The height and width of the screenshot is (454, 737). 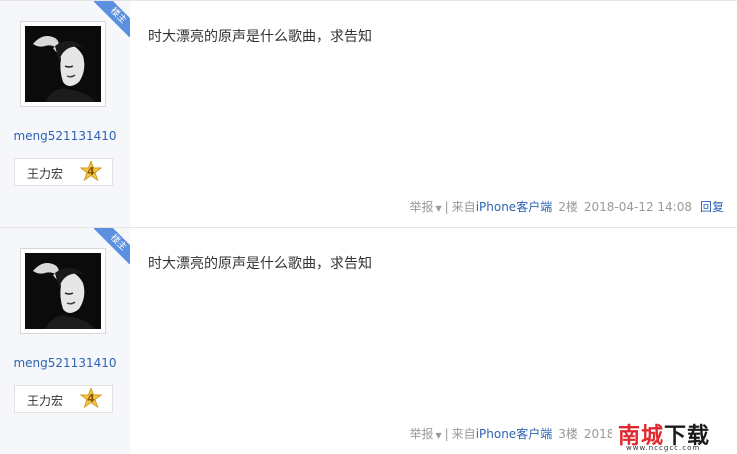 I want to click on floor-number: 3楼, so click(x=568, y=434).